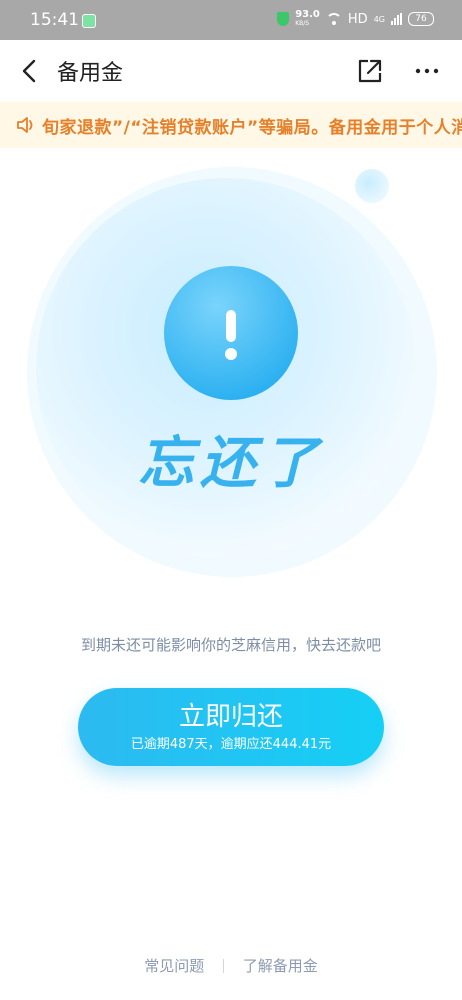 Image resolution: width=462 pixels, height=1000 pixels. Describe the element at coordinates (231, 463) in the screenshot. I see `overdue-headline: 忘还了` at that location.